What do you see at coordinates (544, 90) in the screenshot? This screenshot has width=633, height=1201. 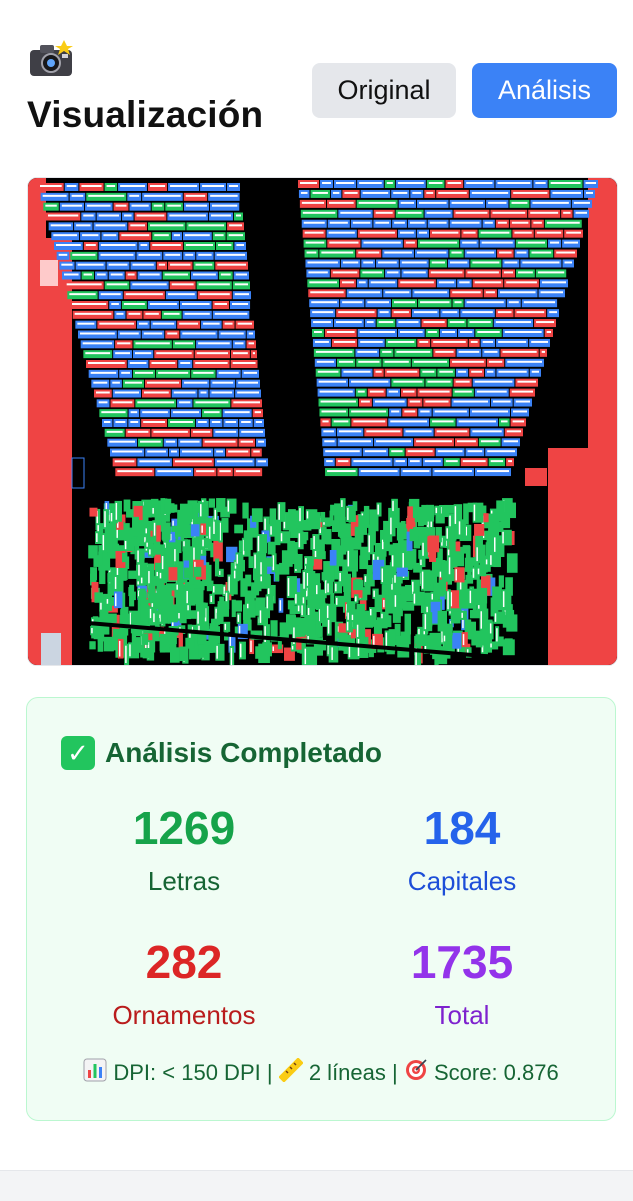 I see `analisis-button: Análisis` at bounding box center [544, 90].